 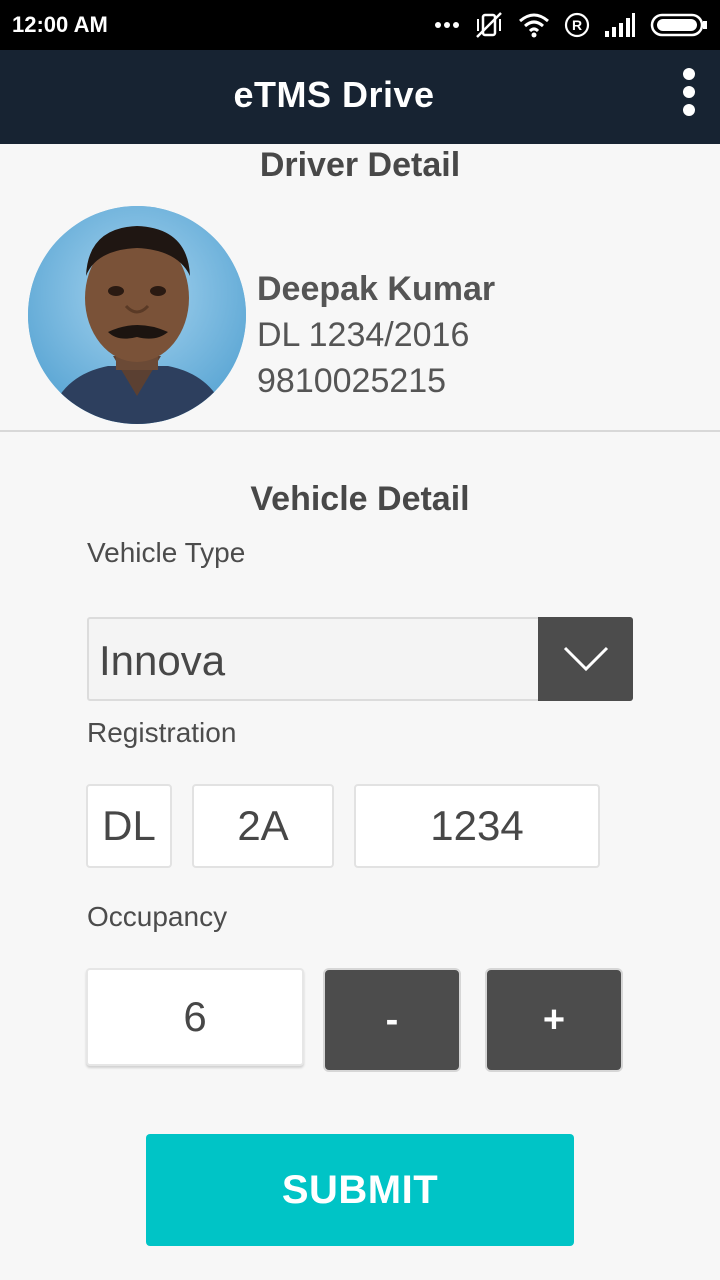 I want to click on status-icons: R, so click(x=571, y=25).